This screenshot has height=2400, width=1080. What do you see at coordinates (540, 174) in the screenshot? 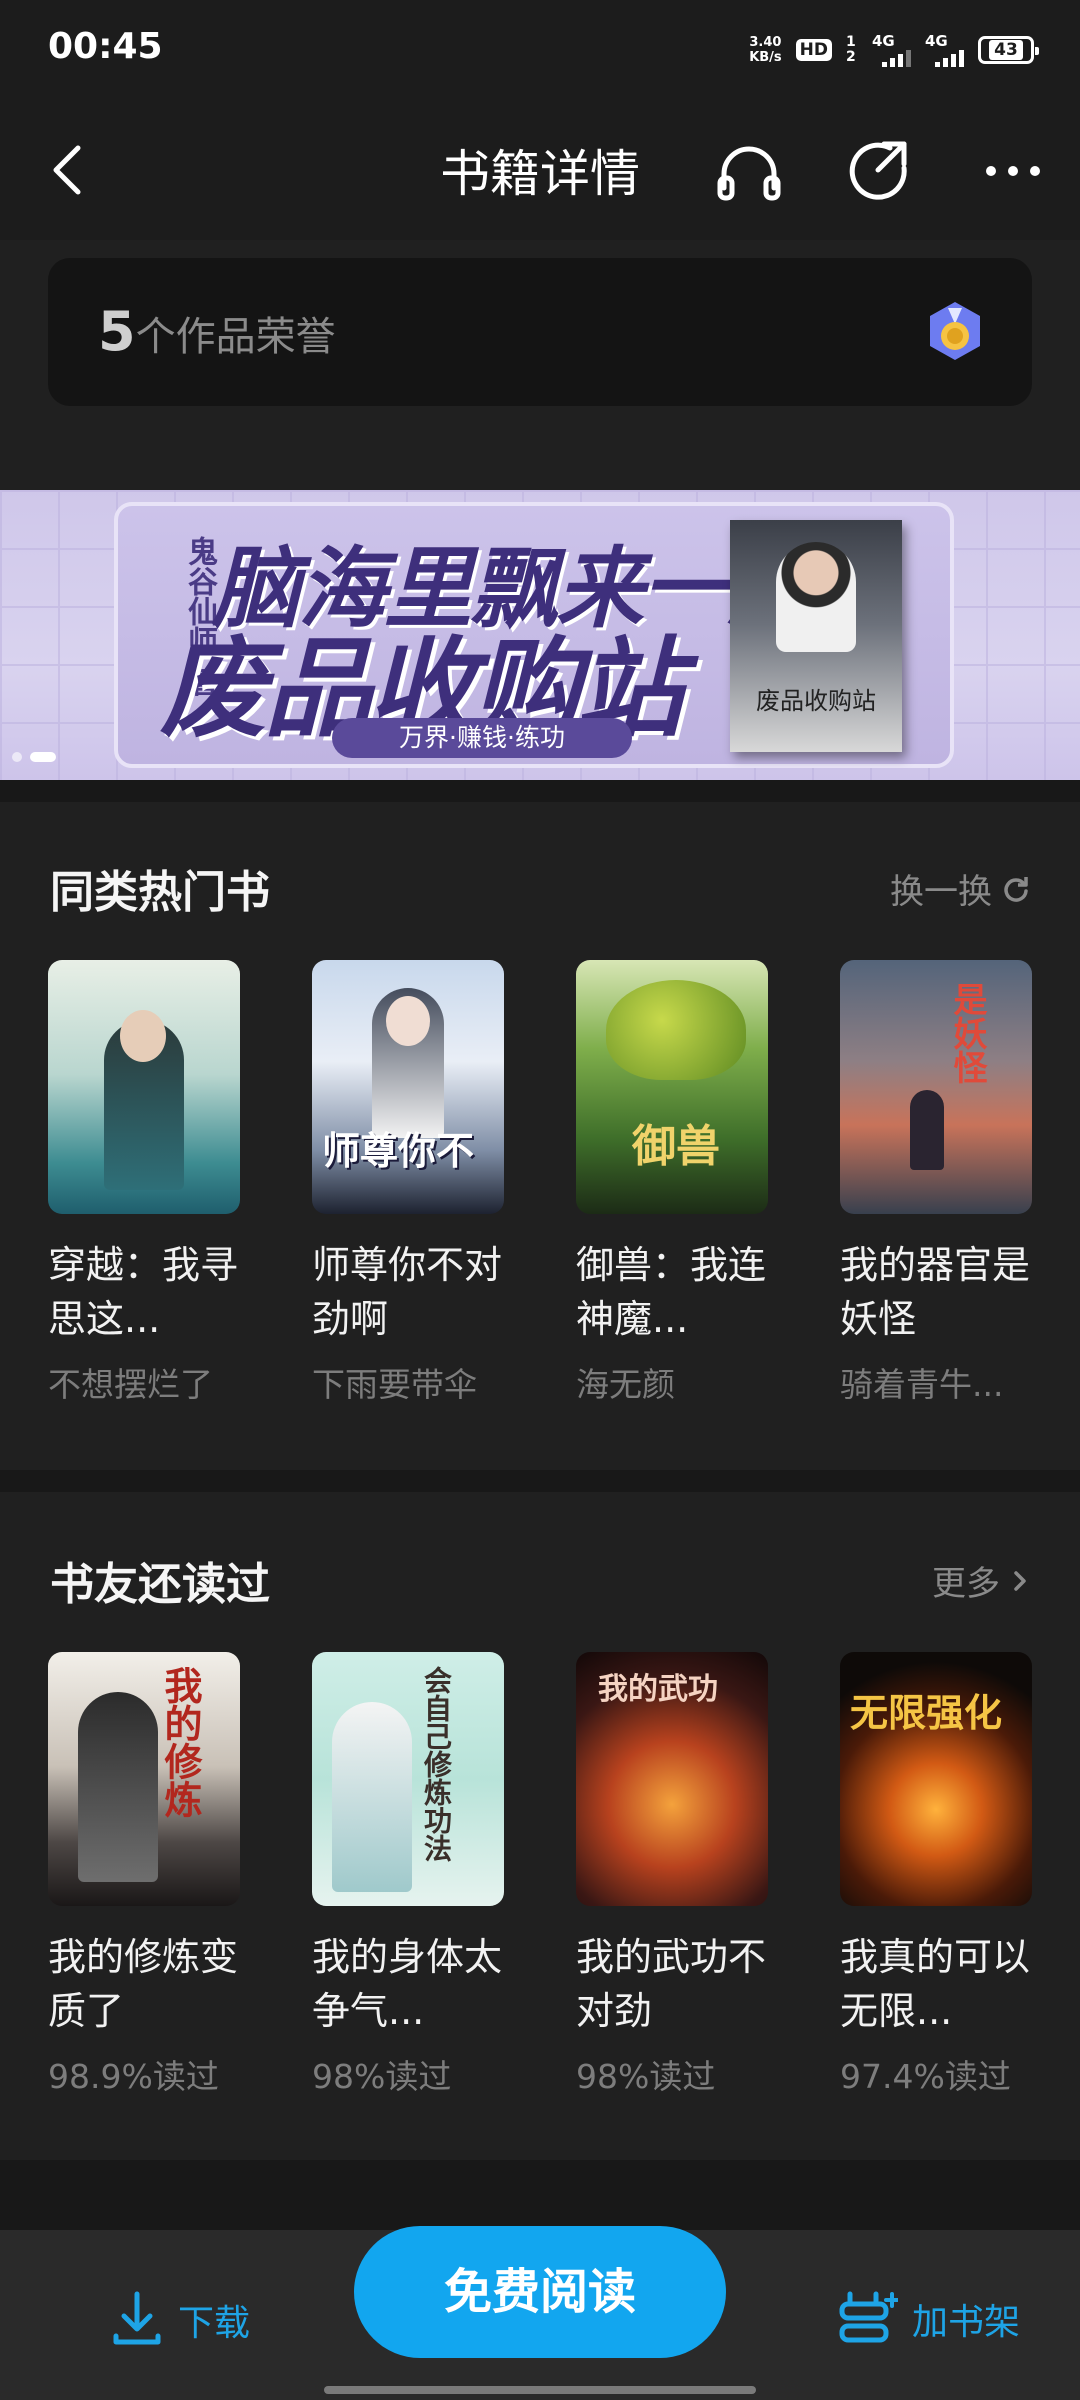
I see `page-title-text: 书籍详情` at bounding box center [540, 174].